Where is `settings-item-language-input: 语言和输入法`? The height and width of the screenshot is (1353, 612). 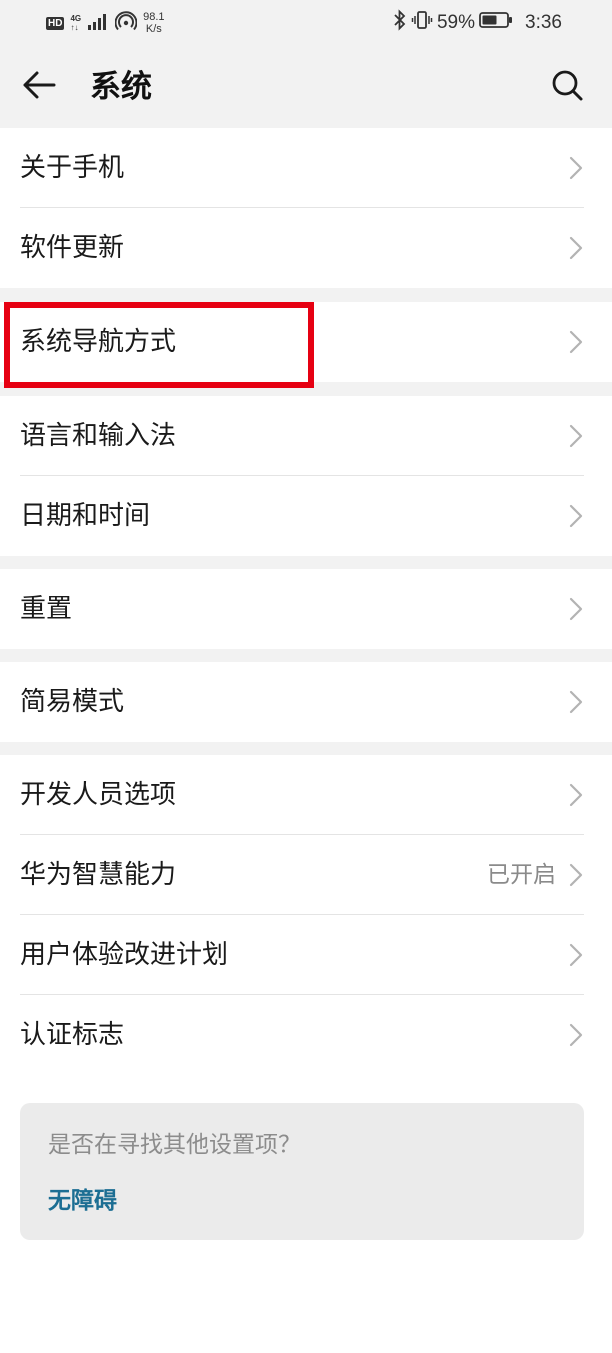 settings-item-language-input: 语言和输入法 is located at coordinates (306, 436).